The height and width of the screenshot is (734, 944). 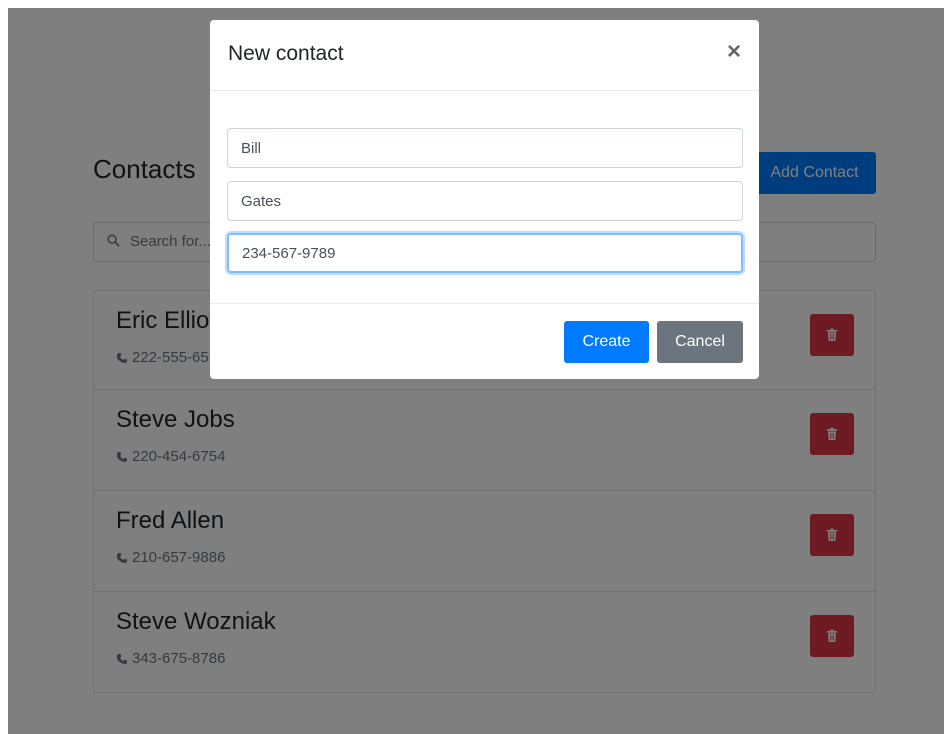 I want to click on last-name-field, so click(x=485, y=201).